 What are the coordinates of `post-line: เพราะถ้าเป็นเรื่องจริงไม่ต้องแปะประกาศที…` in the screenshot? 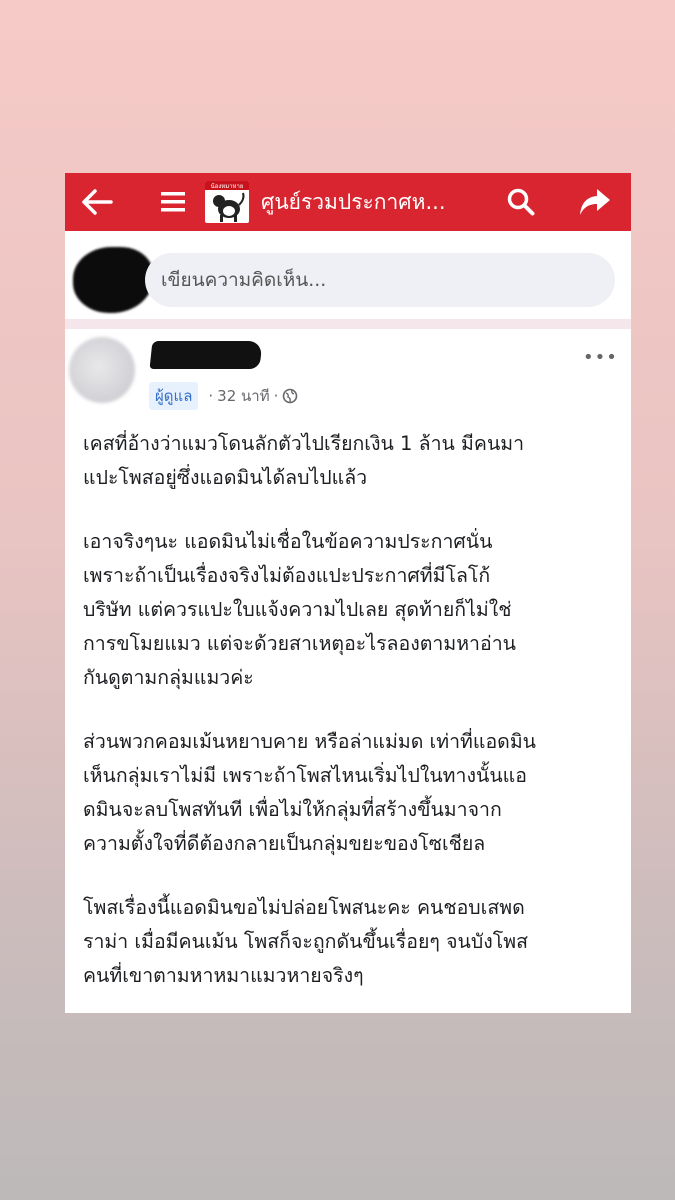 It's located at (287, 575).